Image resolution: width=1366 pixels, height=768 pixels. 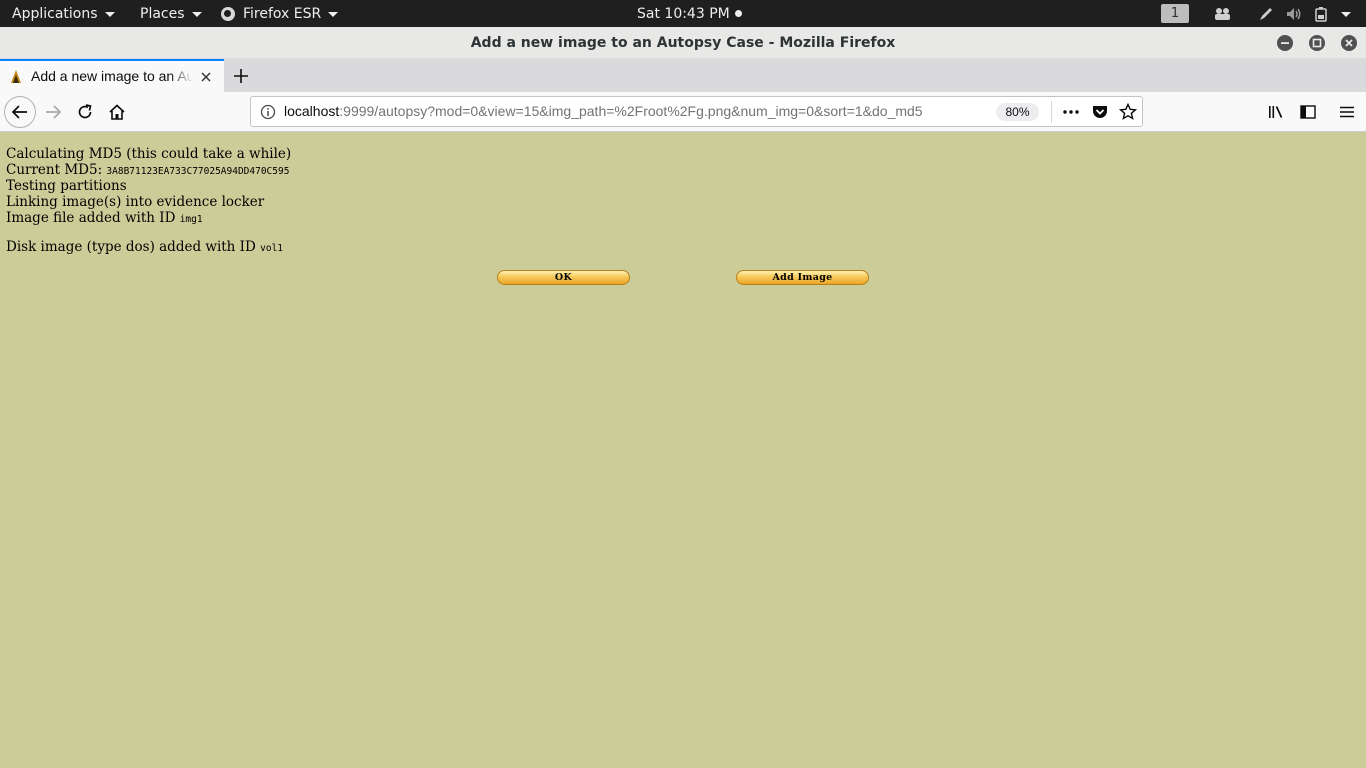 What do you see at coordinates (85, 112) in the screenshot?
I see `reload-icon` at bounding box center [85, 112].